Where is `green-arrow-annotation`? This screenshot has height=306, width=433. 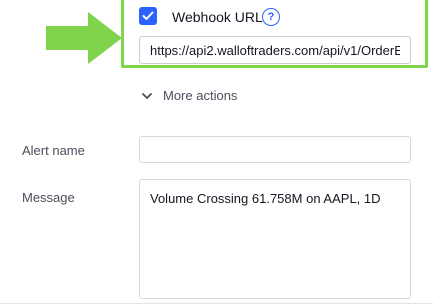
green-arrow-annotation is located at coordinates (84, 38).